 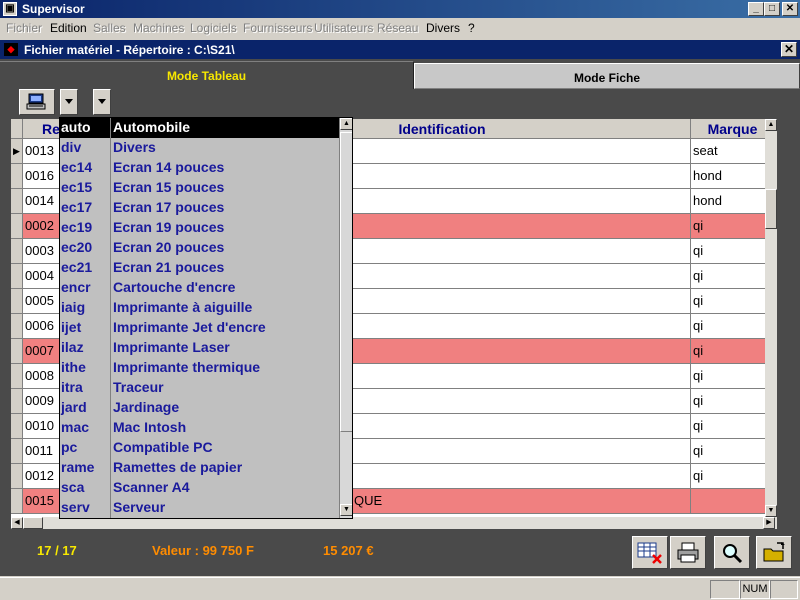 What do you see at coordinates (346, 282) in the screenshot?
I see `dropdown-scroll-thumb` at bounding box center [346, 282].